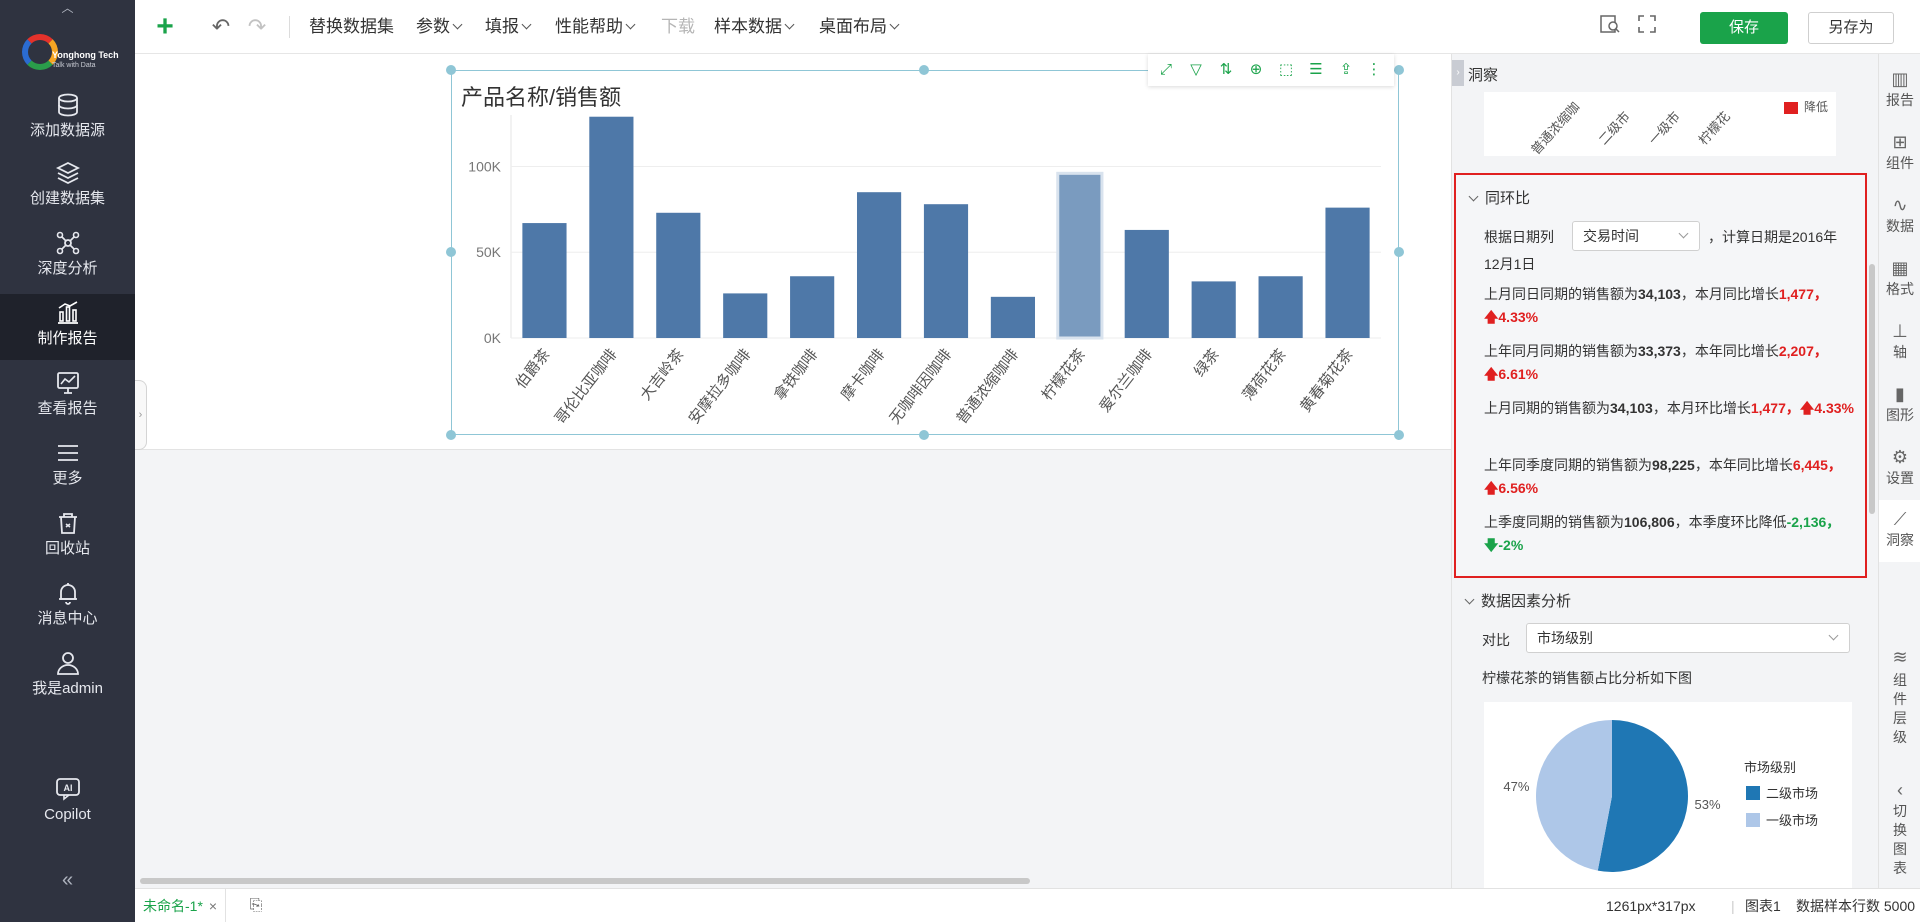  Describe the element at coordinates (1899, 278) in the screenshot. I see `tab-format: ▦ 格式` at that location.